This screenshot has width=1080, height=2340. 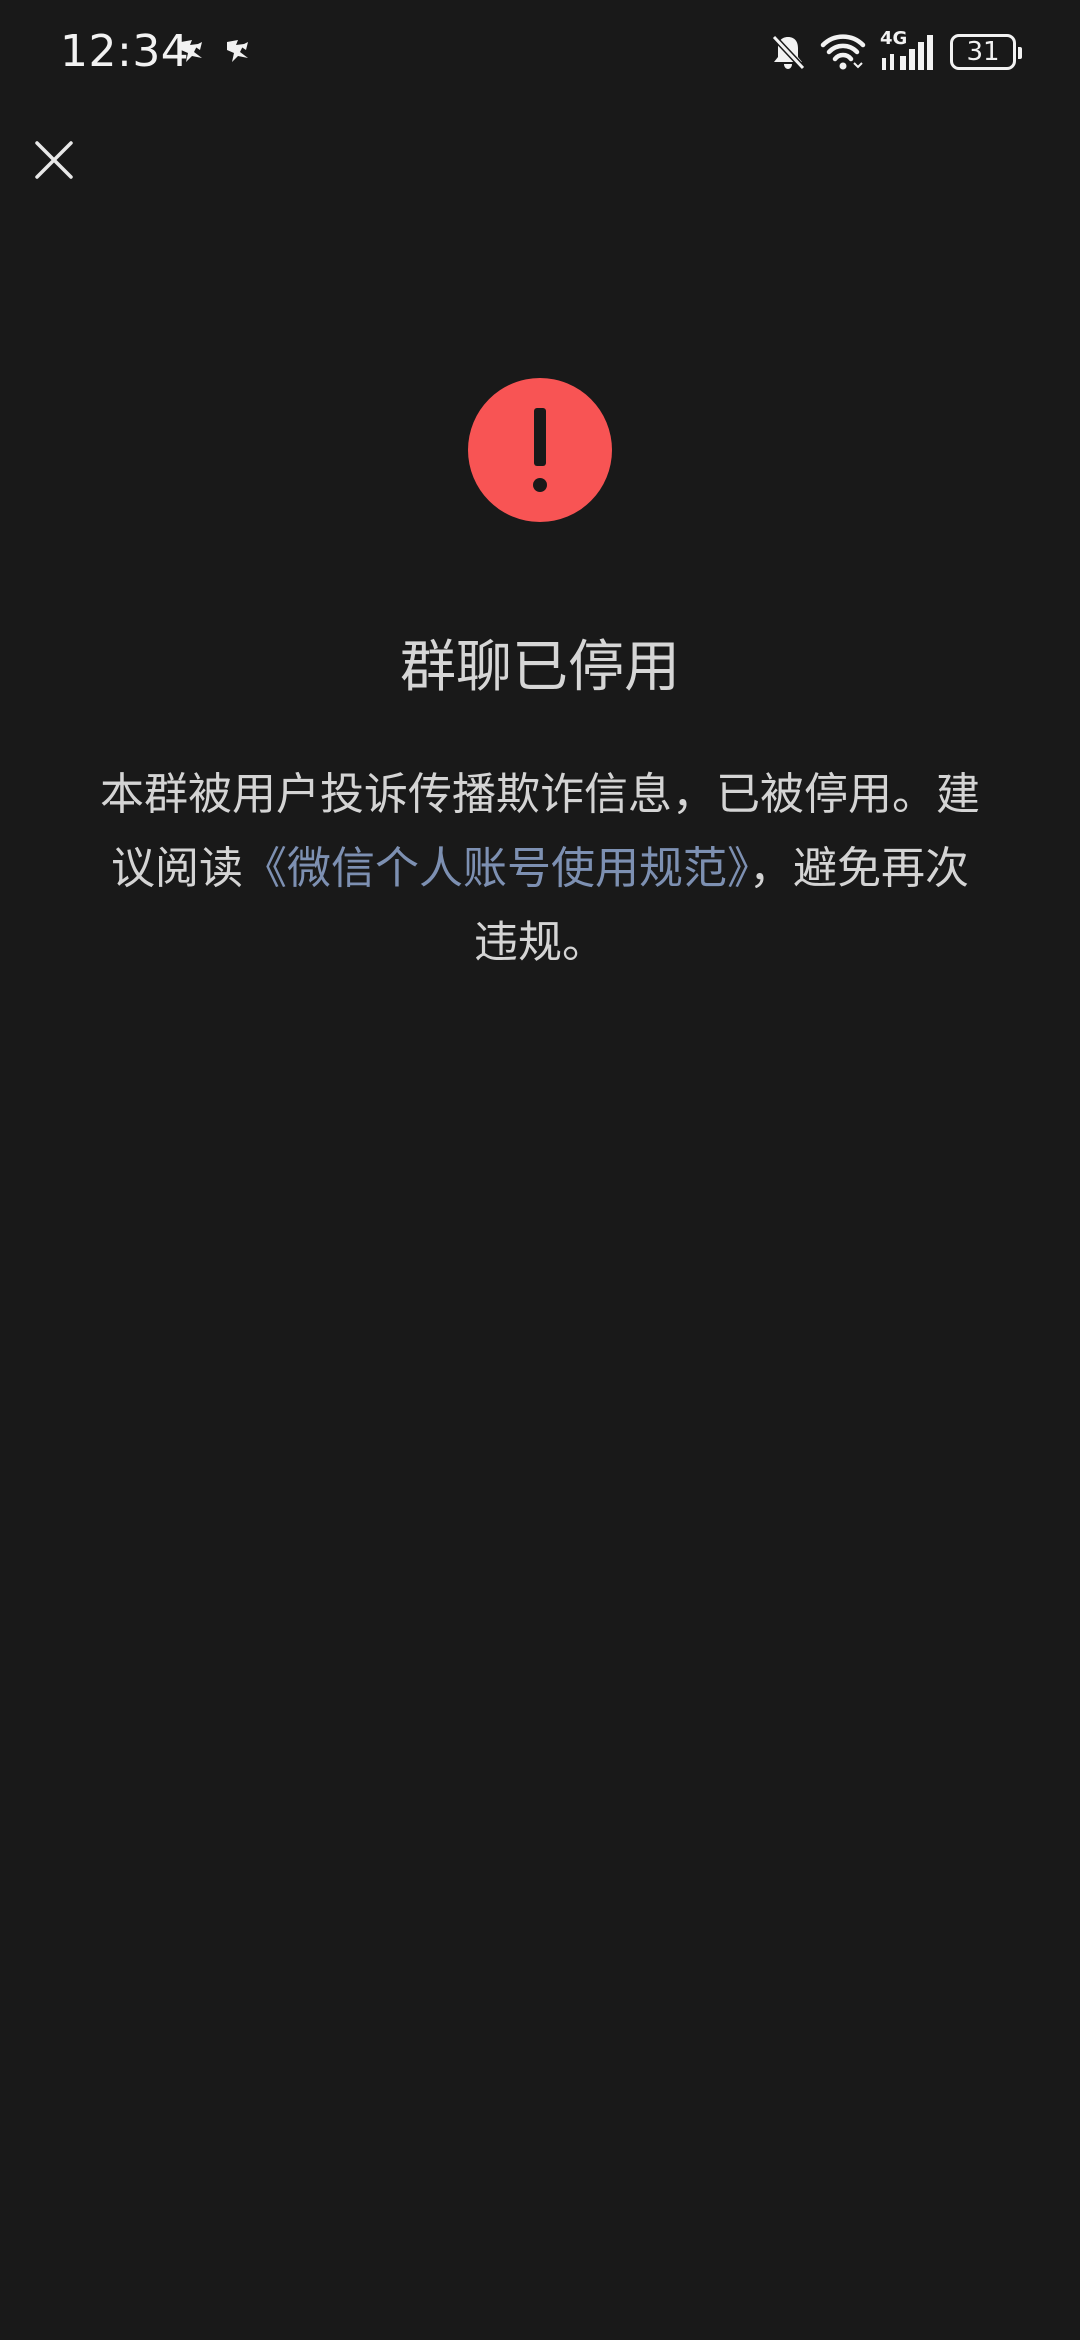 I want to click on cellular-signal-icon: 4G, so click(x=908, y=50).